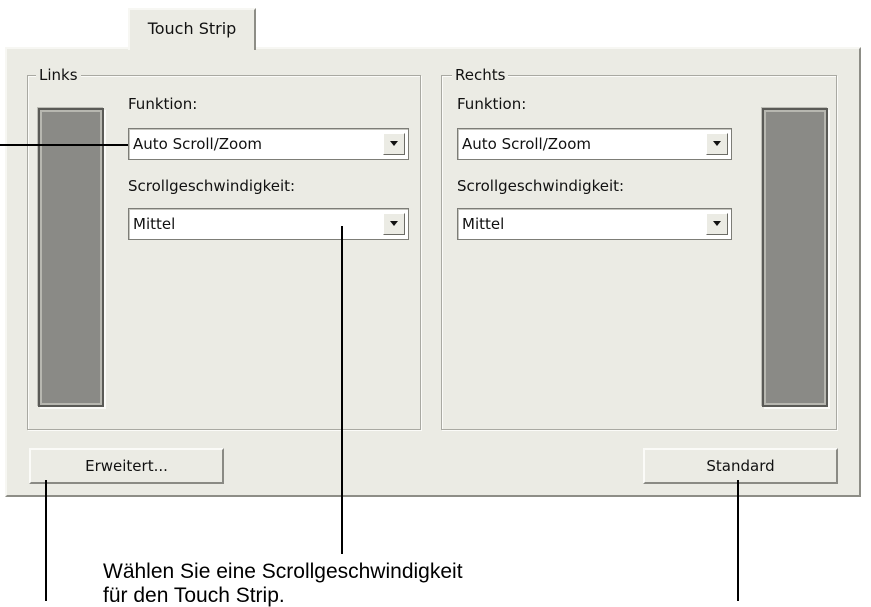  Describe the element at coordinates (163, 104) in the screenshot. I see `left-function-label: Funktion:` at that location.